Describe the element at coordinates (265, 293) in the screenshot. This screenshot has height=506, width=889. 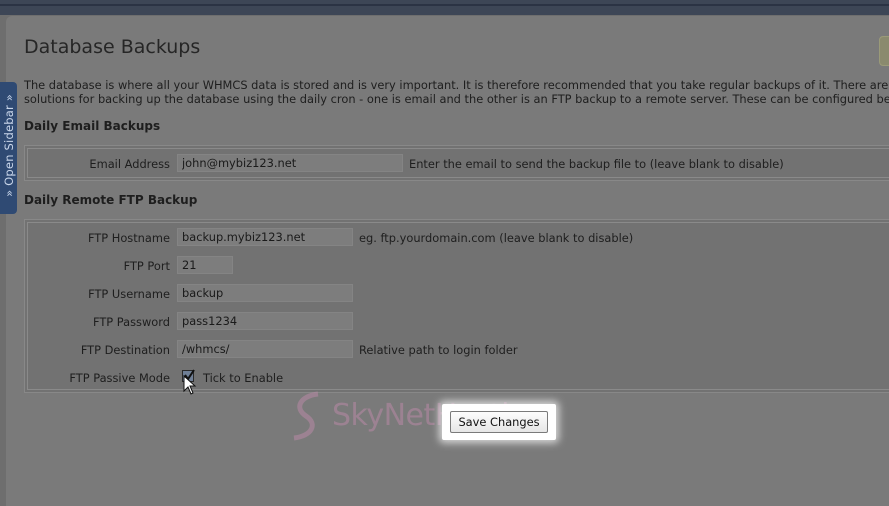
I see `ftp-username-input` at that location.